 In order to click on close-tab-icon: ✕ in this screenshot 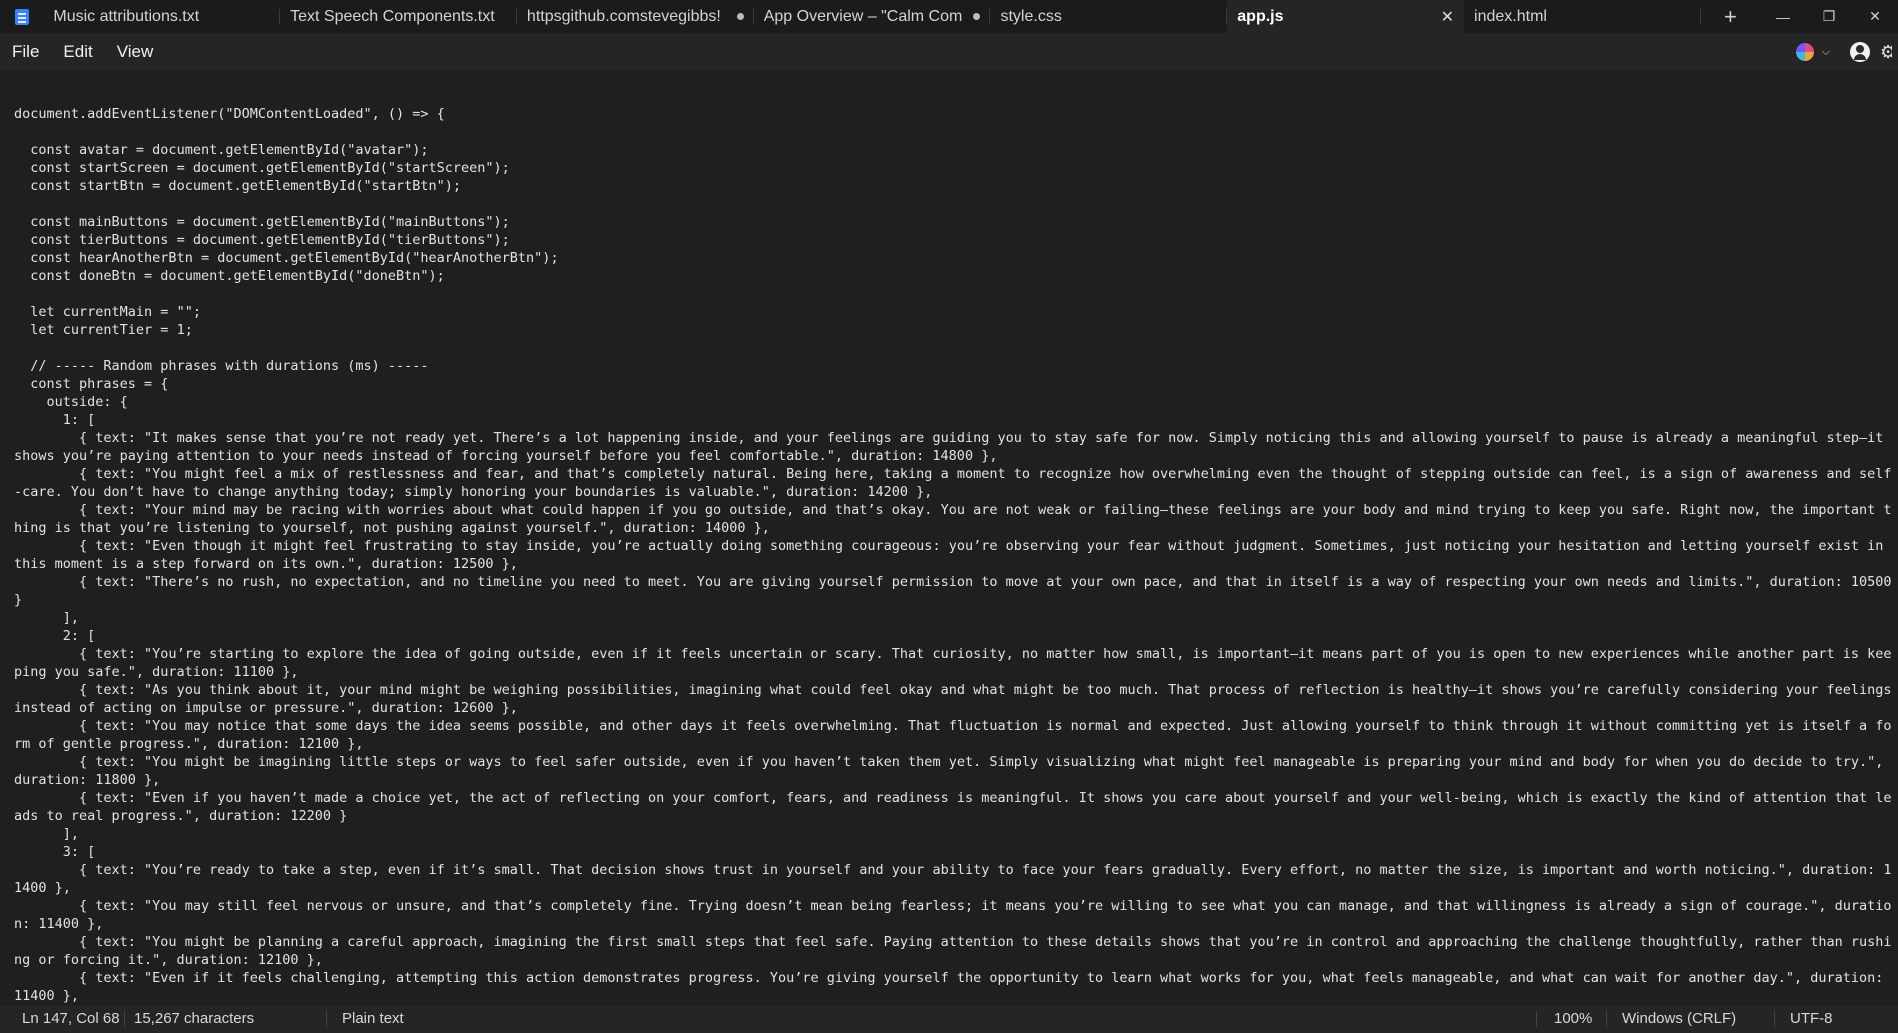, I will do `click(1447, 17)`.